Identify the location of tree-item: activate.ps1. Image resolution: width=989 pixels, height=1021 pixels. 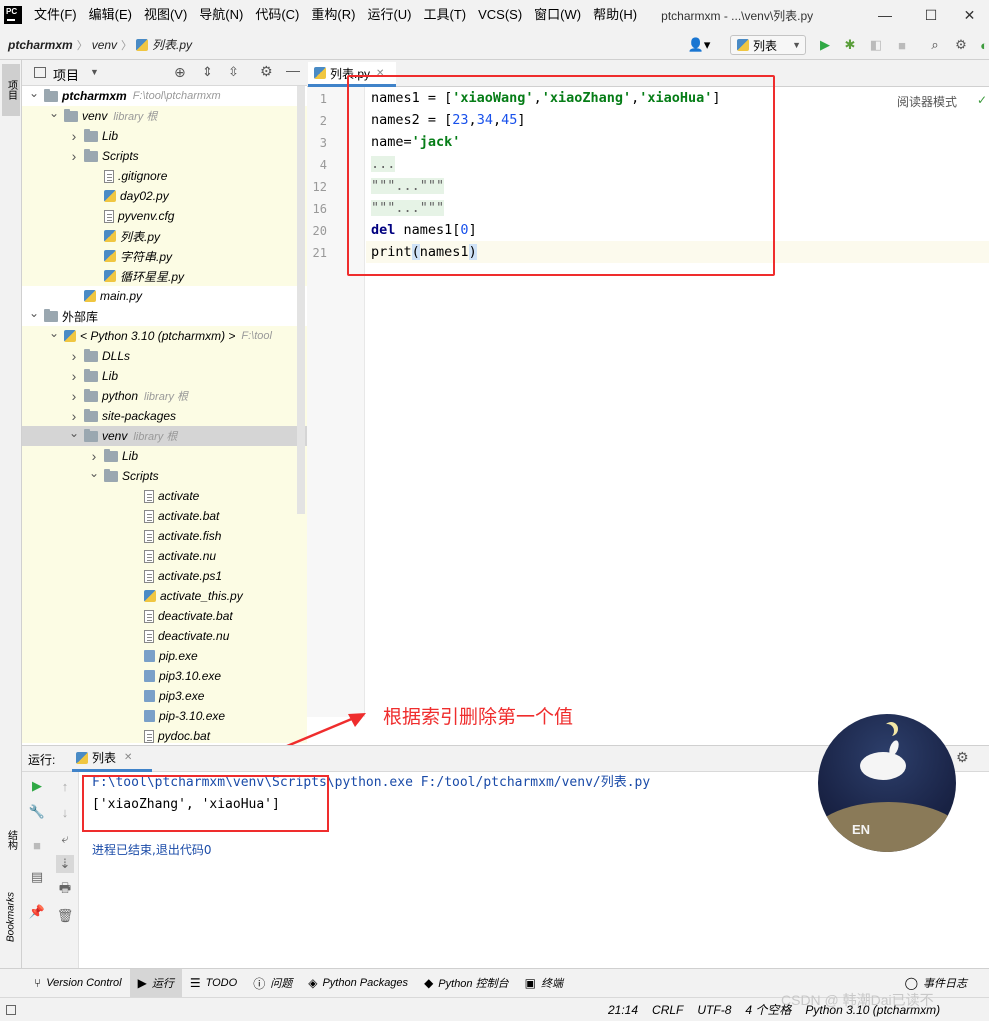
(164, 576).